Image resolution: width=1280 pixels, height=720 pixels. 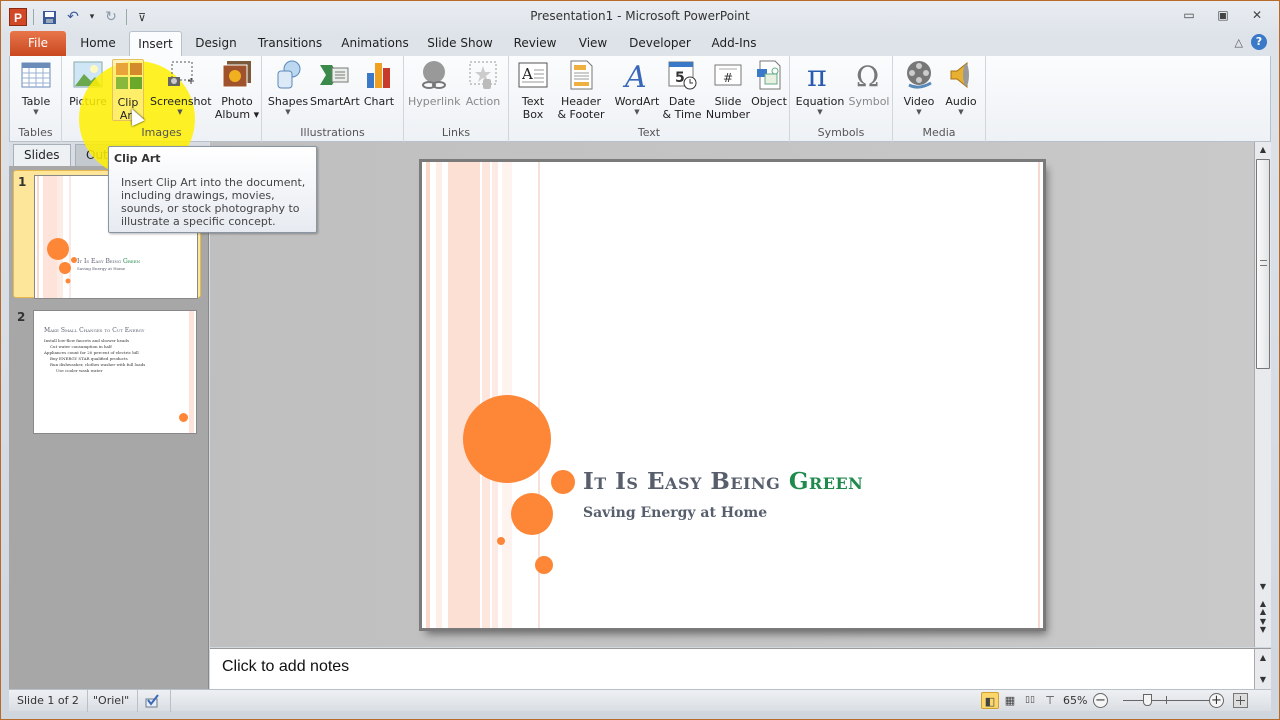 What do you see at coordinates (919, 101) in the screenshot?
I see `video-label: Video` at bounding box center [919, 101].